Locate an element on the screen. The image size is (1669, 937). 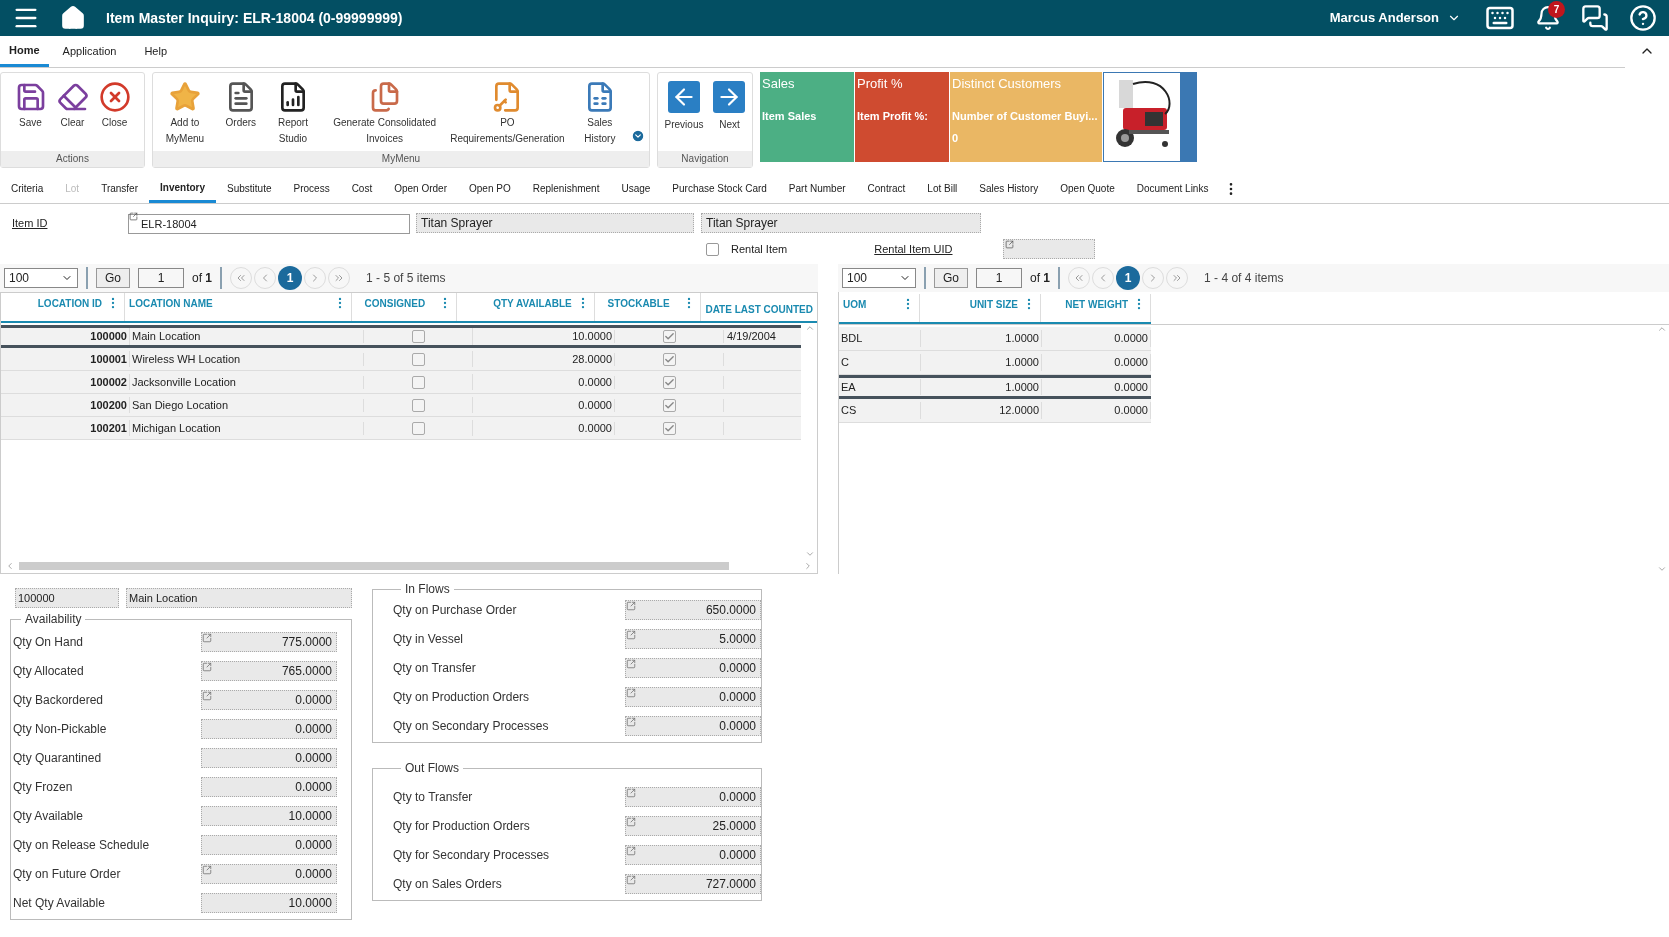
tab: Contract is located at coordinates (886, 188).